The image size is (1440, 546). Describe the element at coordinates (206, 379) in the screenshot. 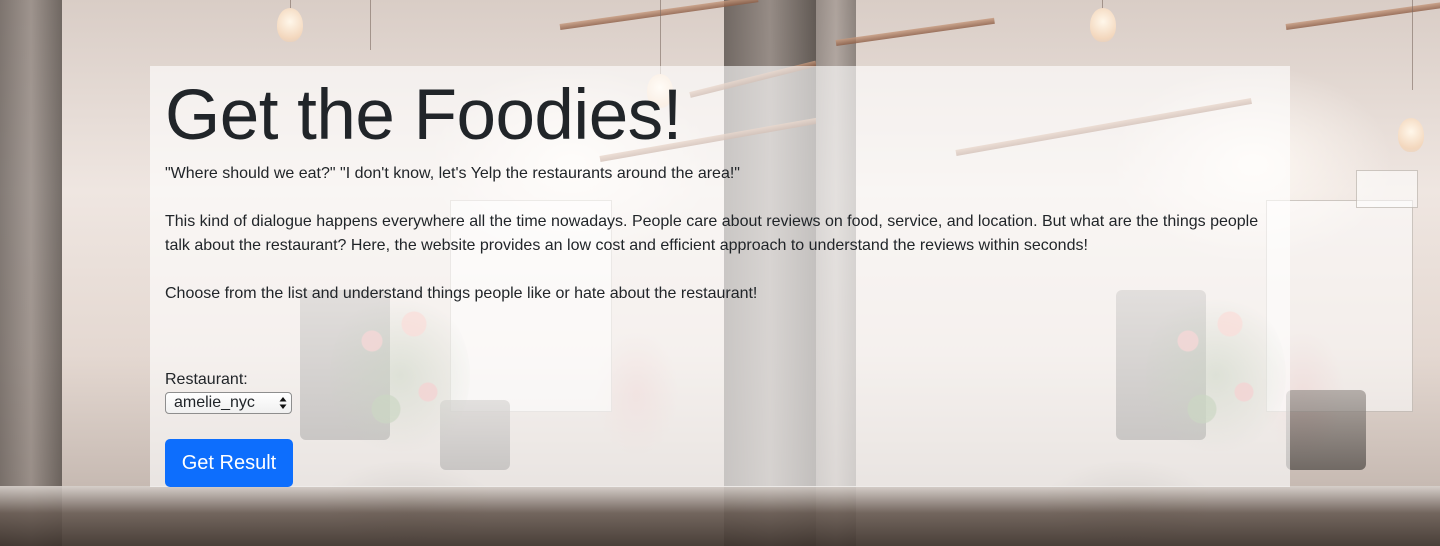

I see `restaurant-label: Restaurant:` at that location.